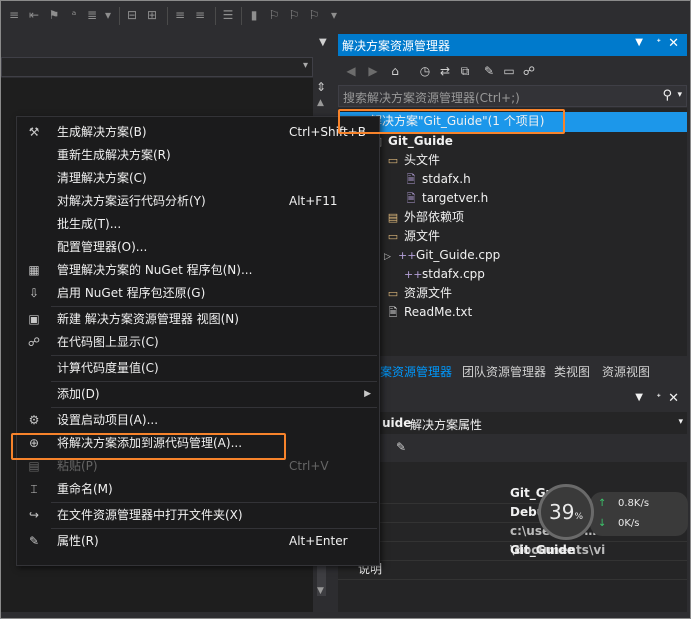 The image size is (691, 619). I want to click on tab-class-view: 类视图, so click(572, 371).